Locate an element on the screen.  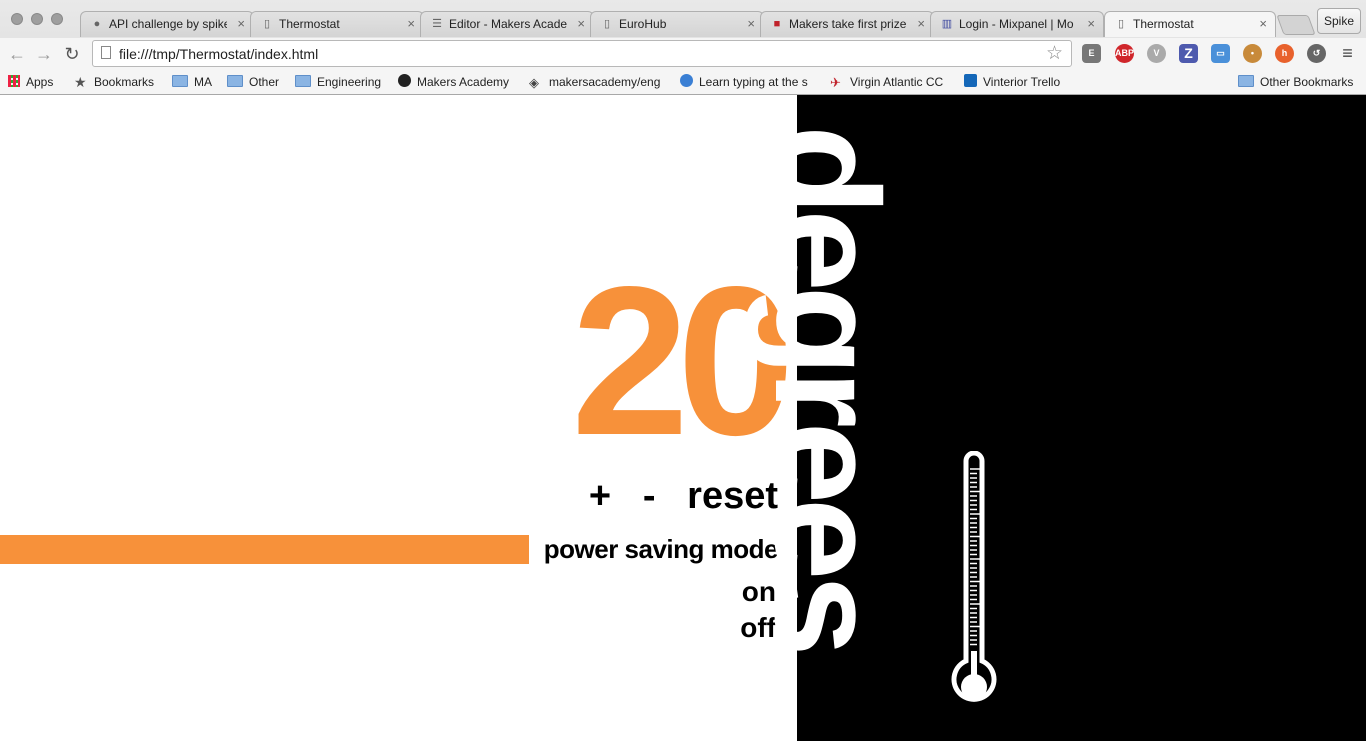
bookmark-virgin-atlantic: ✈ Virgin Atlantic CC is located at coordinates (886, 82).